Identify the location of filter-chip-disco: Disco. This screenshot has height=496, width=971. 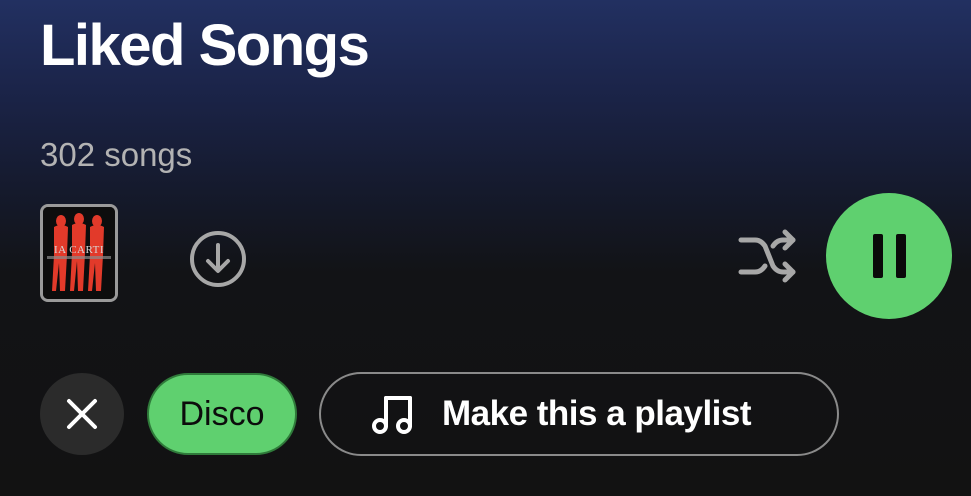
(222, 414).